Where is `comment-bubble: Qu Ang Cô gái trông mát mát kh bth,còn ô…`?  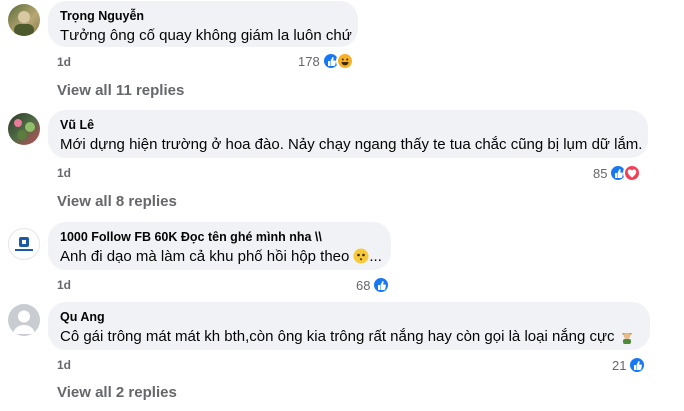 comment-bubble: Qu Ang Cô gái trông mát mát kh bth,còn ô… is located at coordinates (349, 326).